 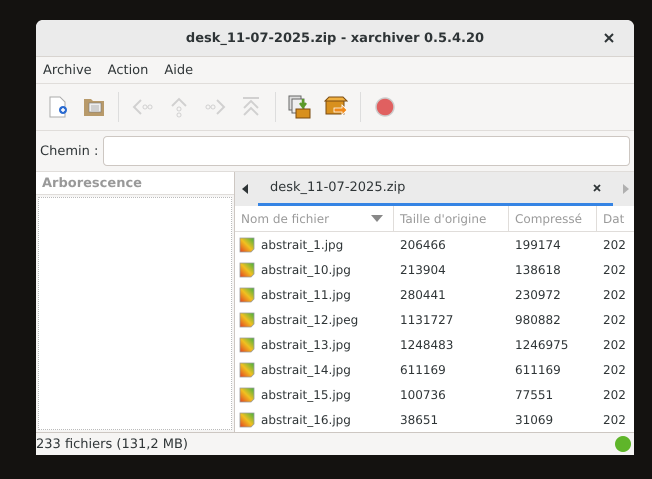 What do you see at coordinates (285, 219) in the screenshot?
I see `column-label: Nom de fichier` at bounding box center [285, 219].